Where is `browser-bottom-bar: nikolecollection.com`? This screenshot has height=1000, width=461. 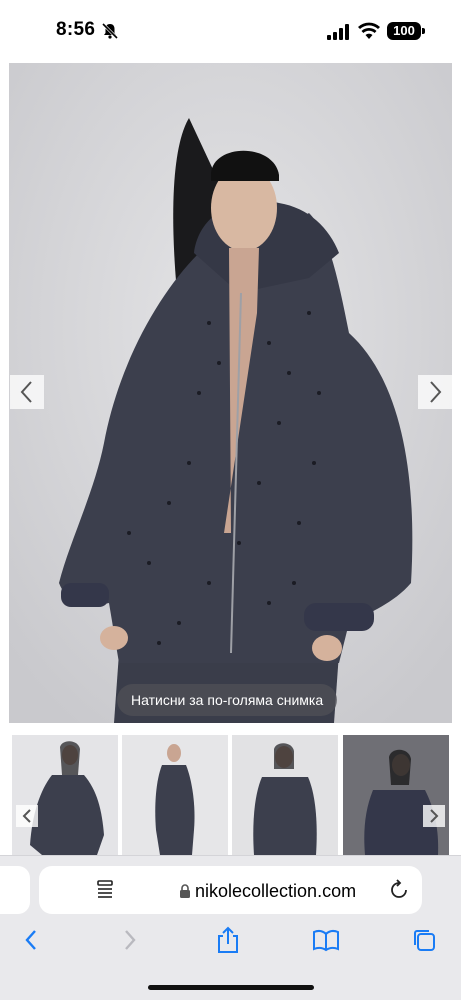 browser-bottom-bar: nikolecollection.com is located at coordinates (230, 927).